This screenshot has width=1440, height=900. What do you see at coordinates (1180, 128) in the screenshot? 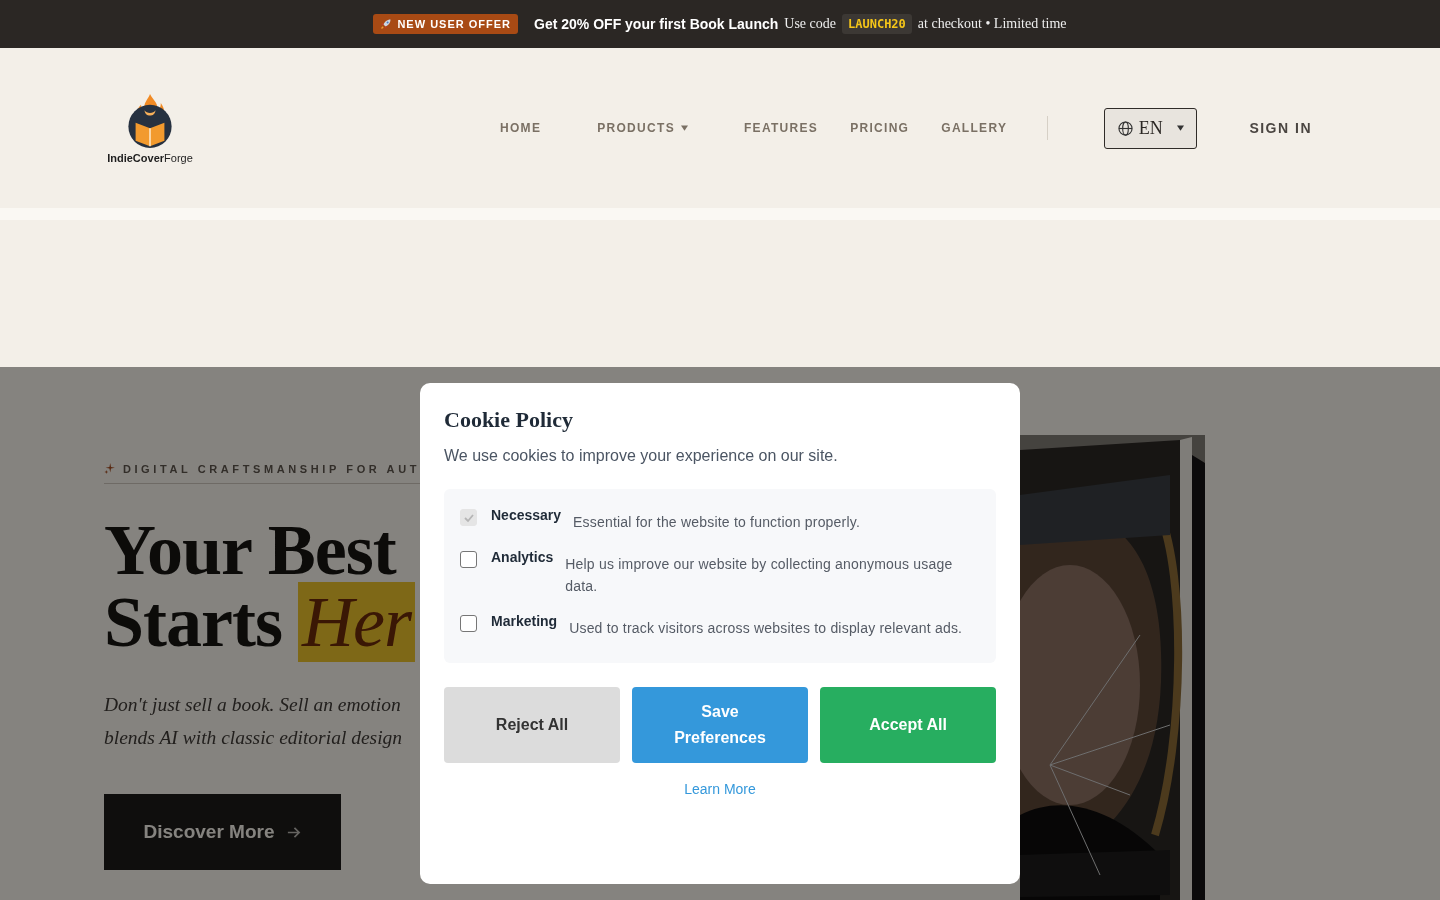
I see `caret-icon` at bounding box center [1180, 128].